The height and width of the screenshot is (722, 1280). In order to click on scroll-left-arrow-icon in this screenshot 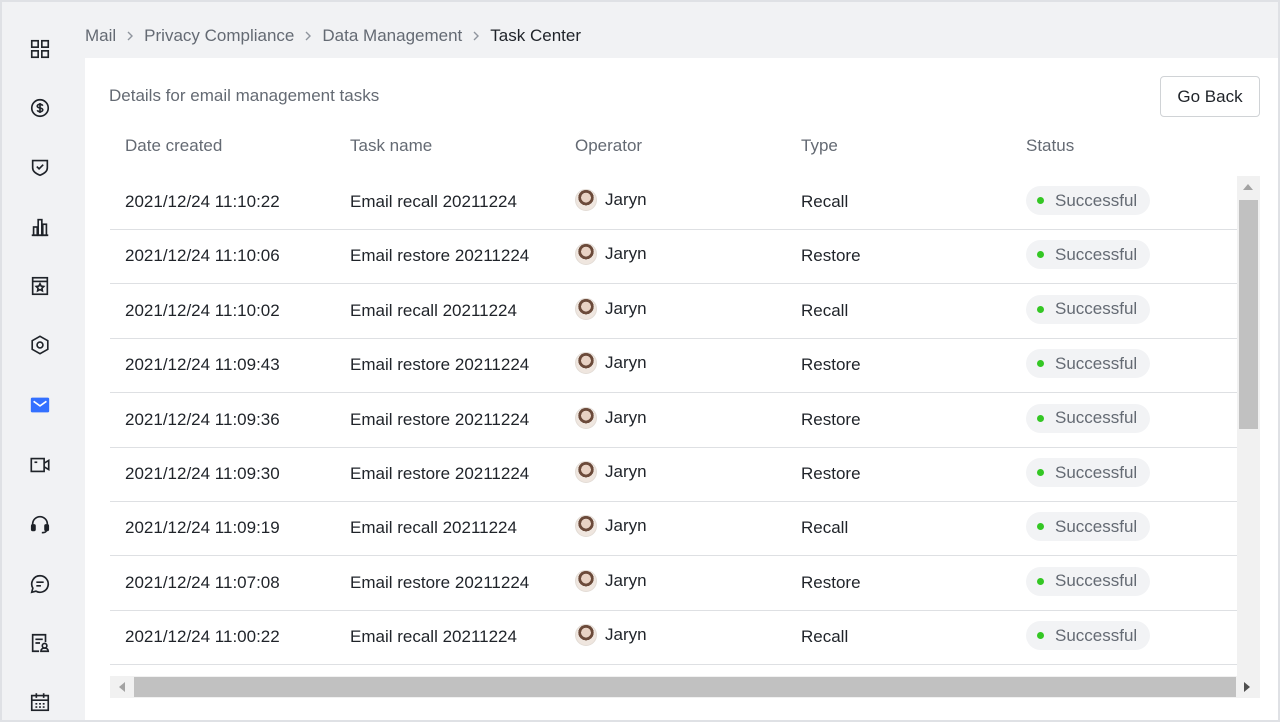, I will do `click(122, 687)`.